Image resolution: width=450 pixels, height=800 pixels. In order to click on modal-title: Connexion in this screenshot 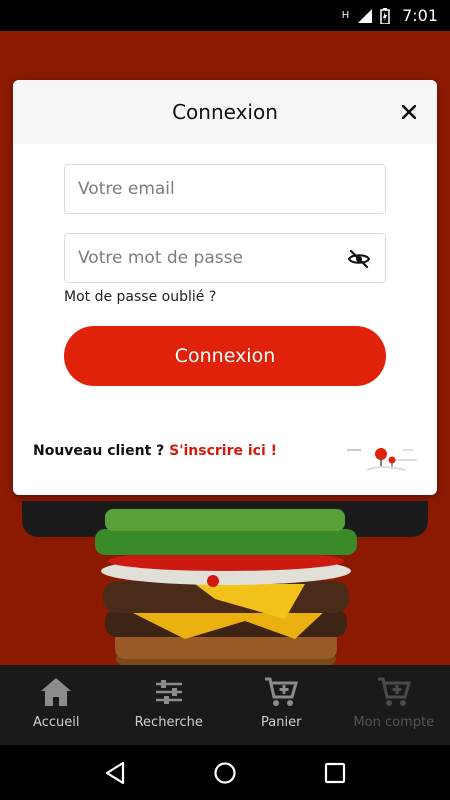, I will do `click(225, 112)`.